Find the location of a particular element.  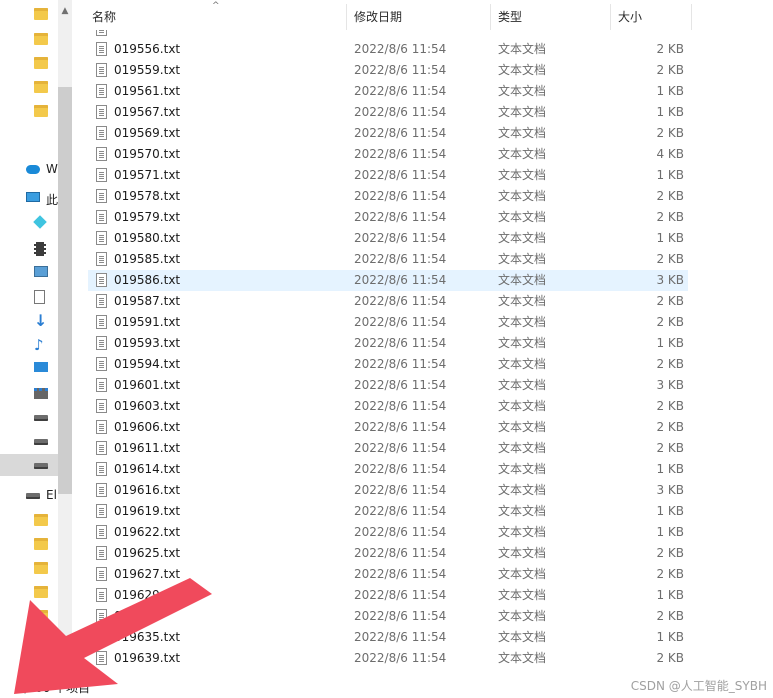

file-row: 019635.txt 2022/8/6 11:54 文本文档 1 KB is located at coordinates (388, 637).